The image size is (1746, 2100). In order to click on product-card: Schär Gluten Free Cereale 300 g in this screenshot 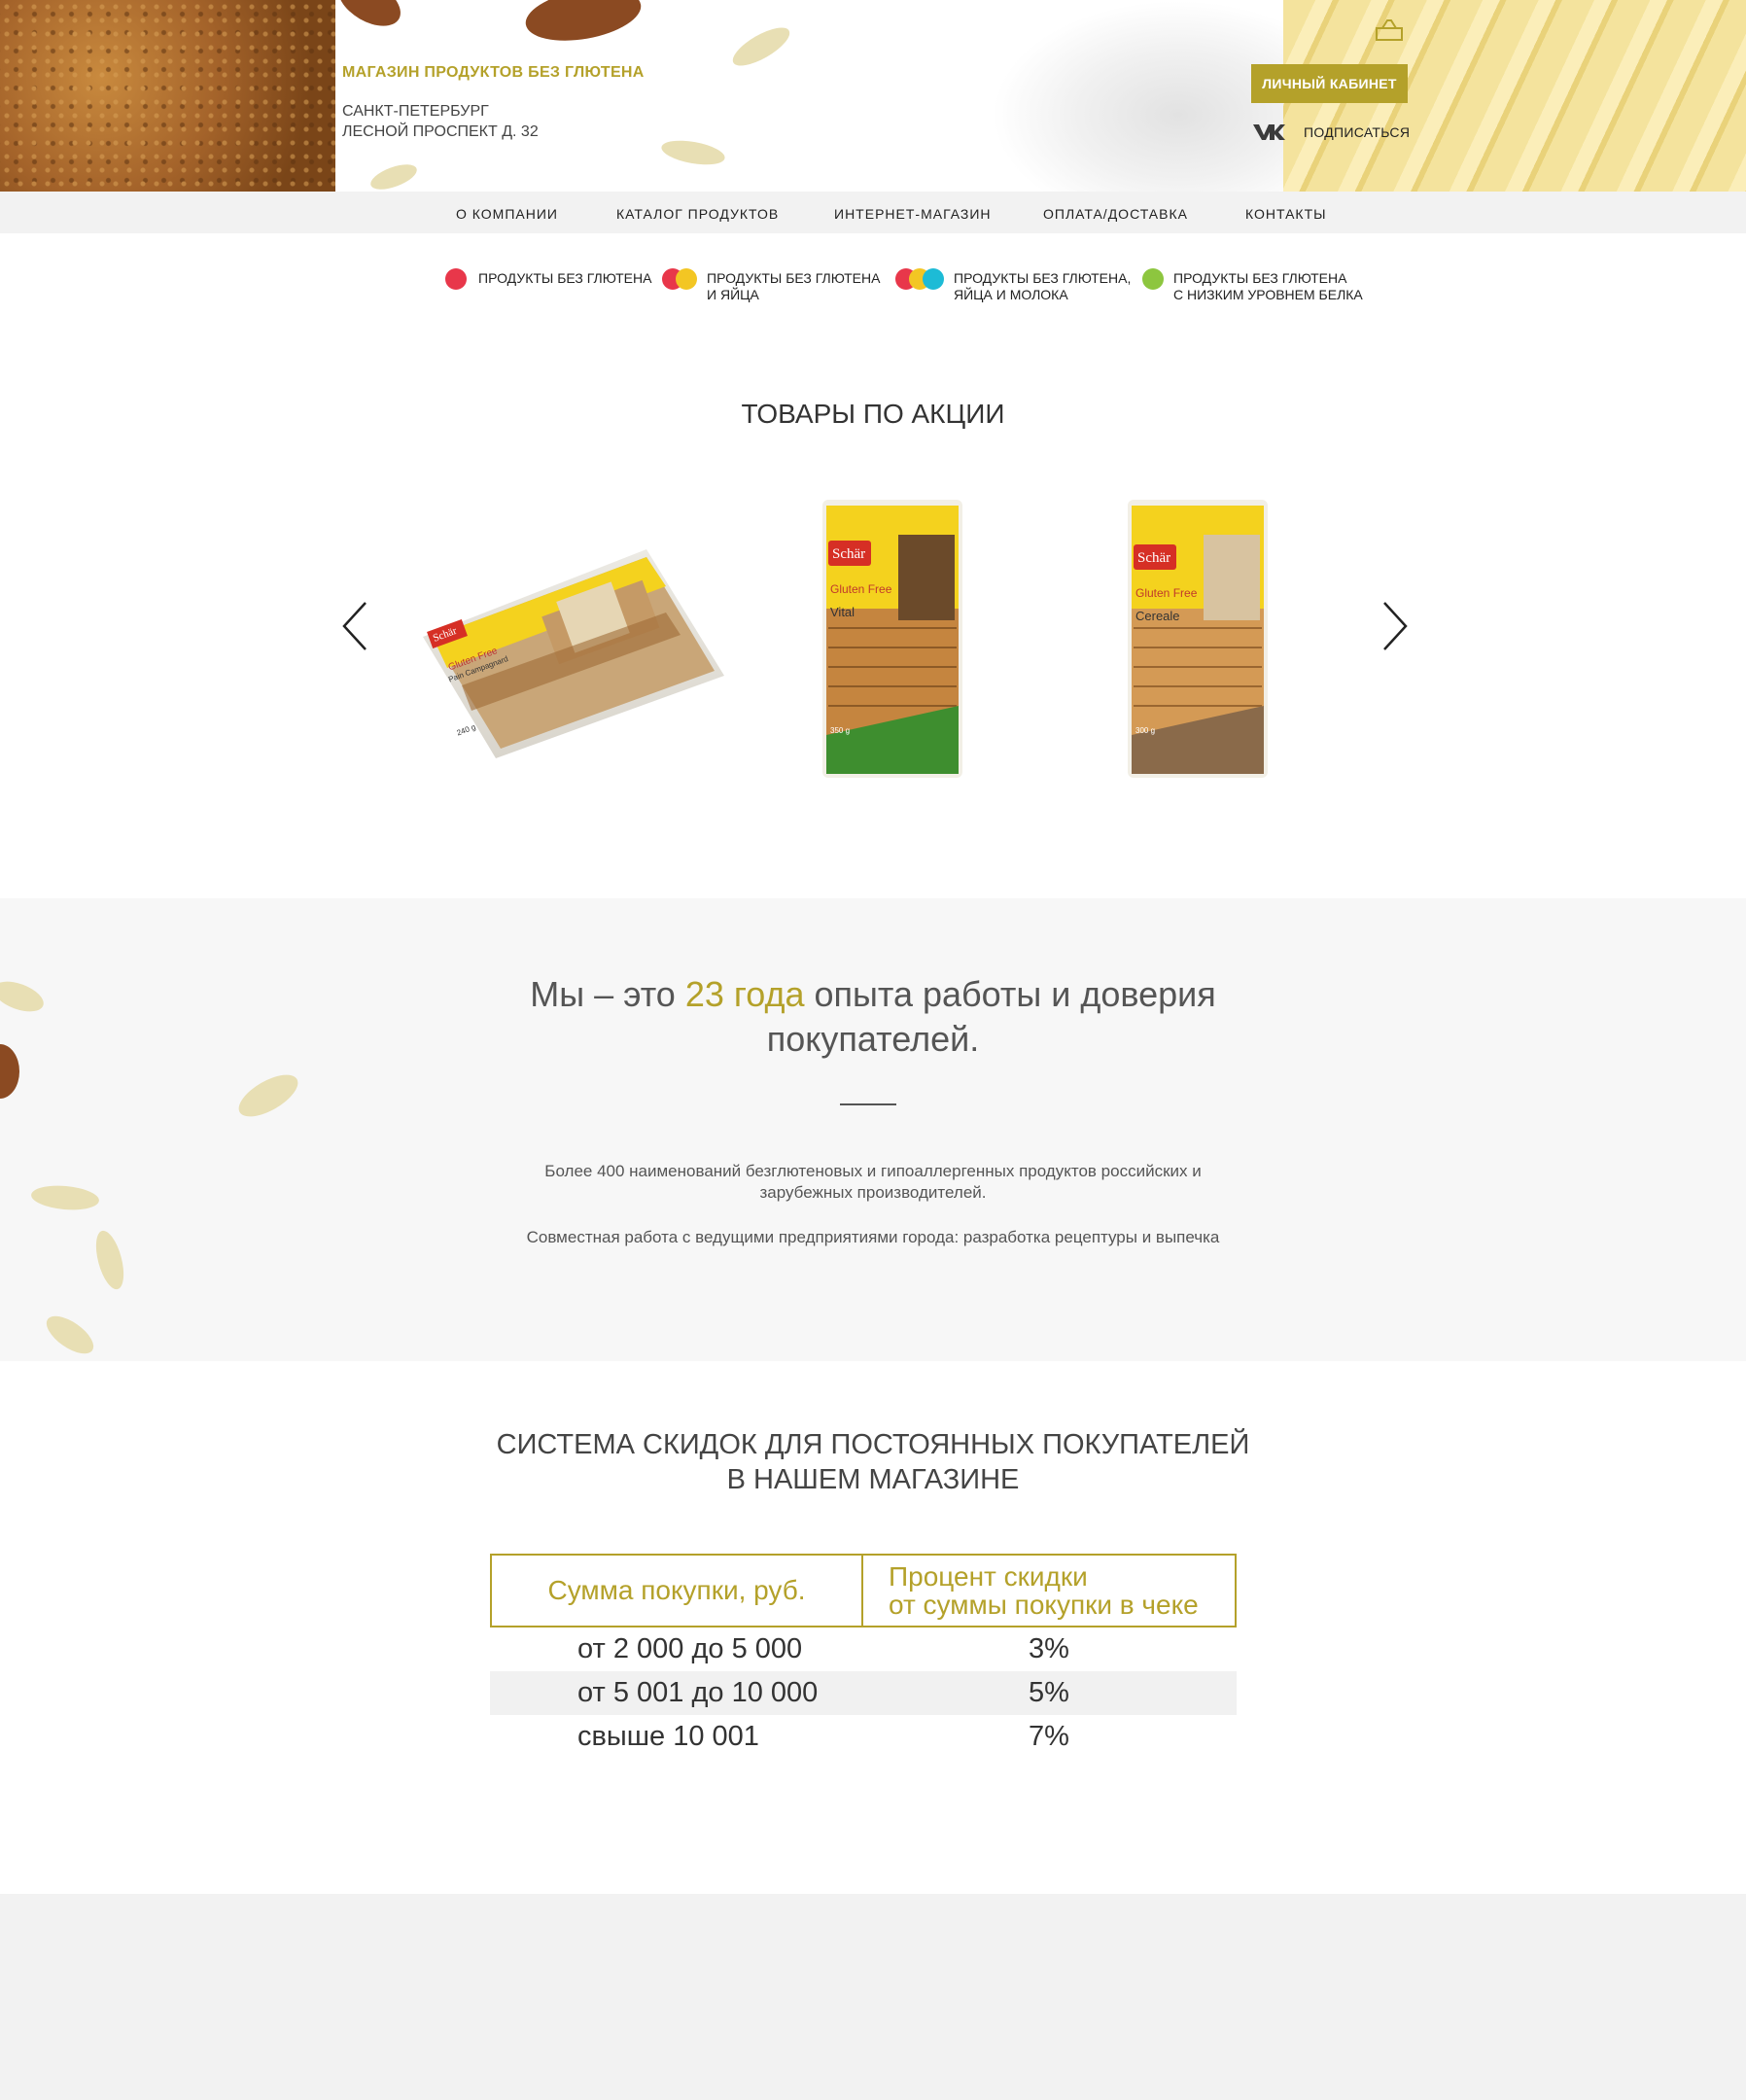, I will do `click(1197, 638)`.